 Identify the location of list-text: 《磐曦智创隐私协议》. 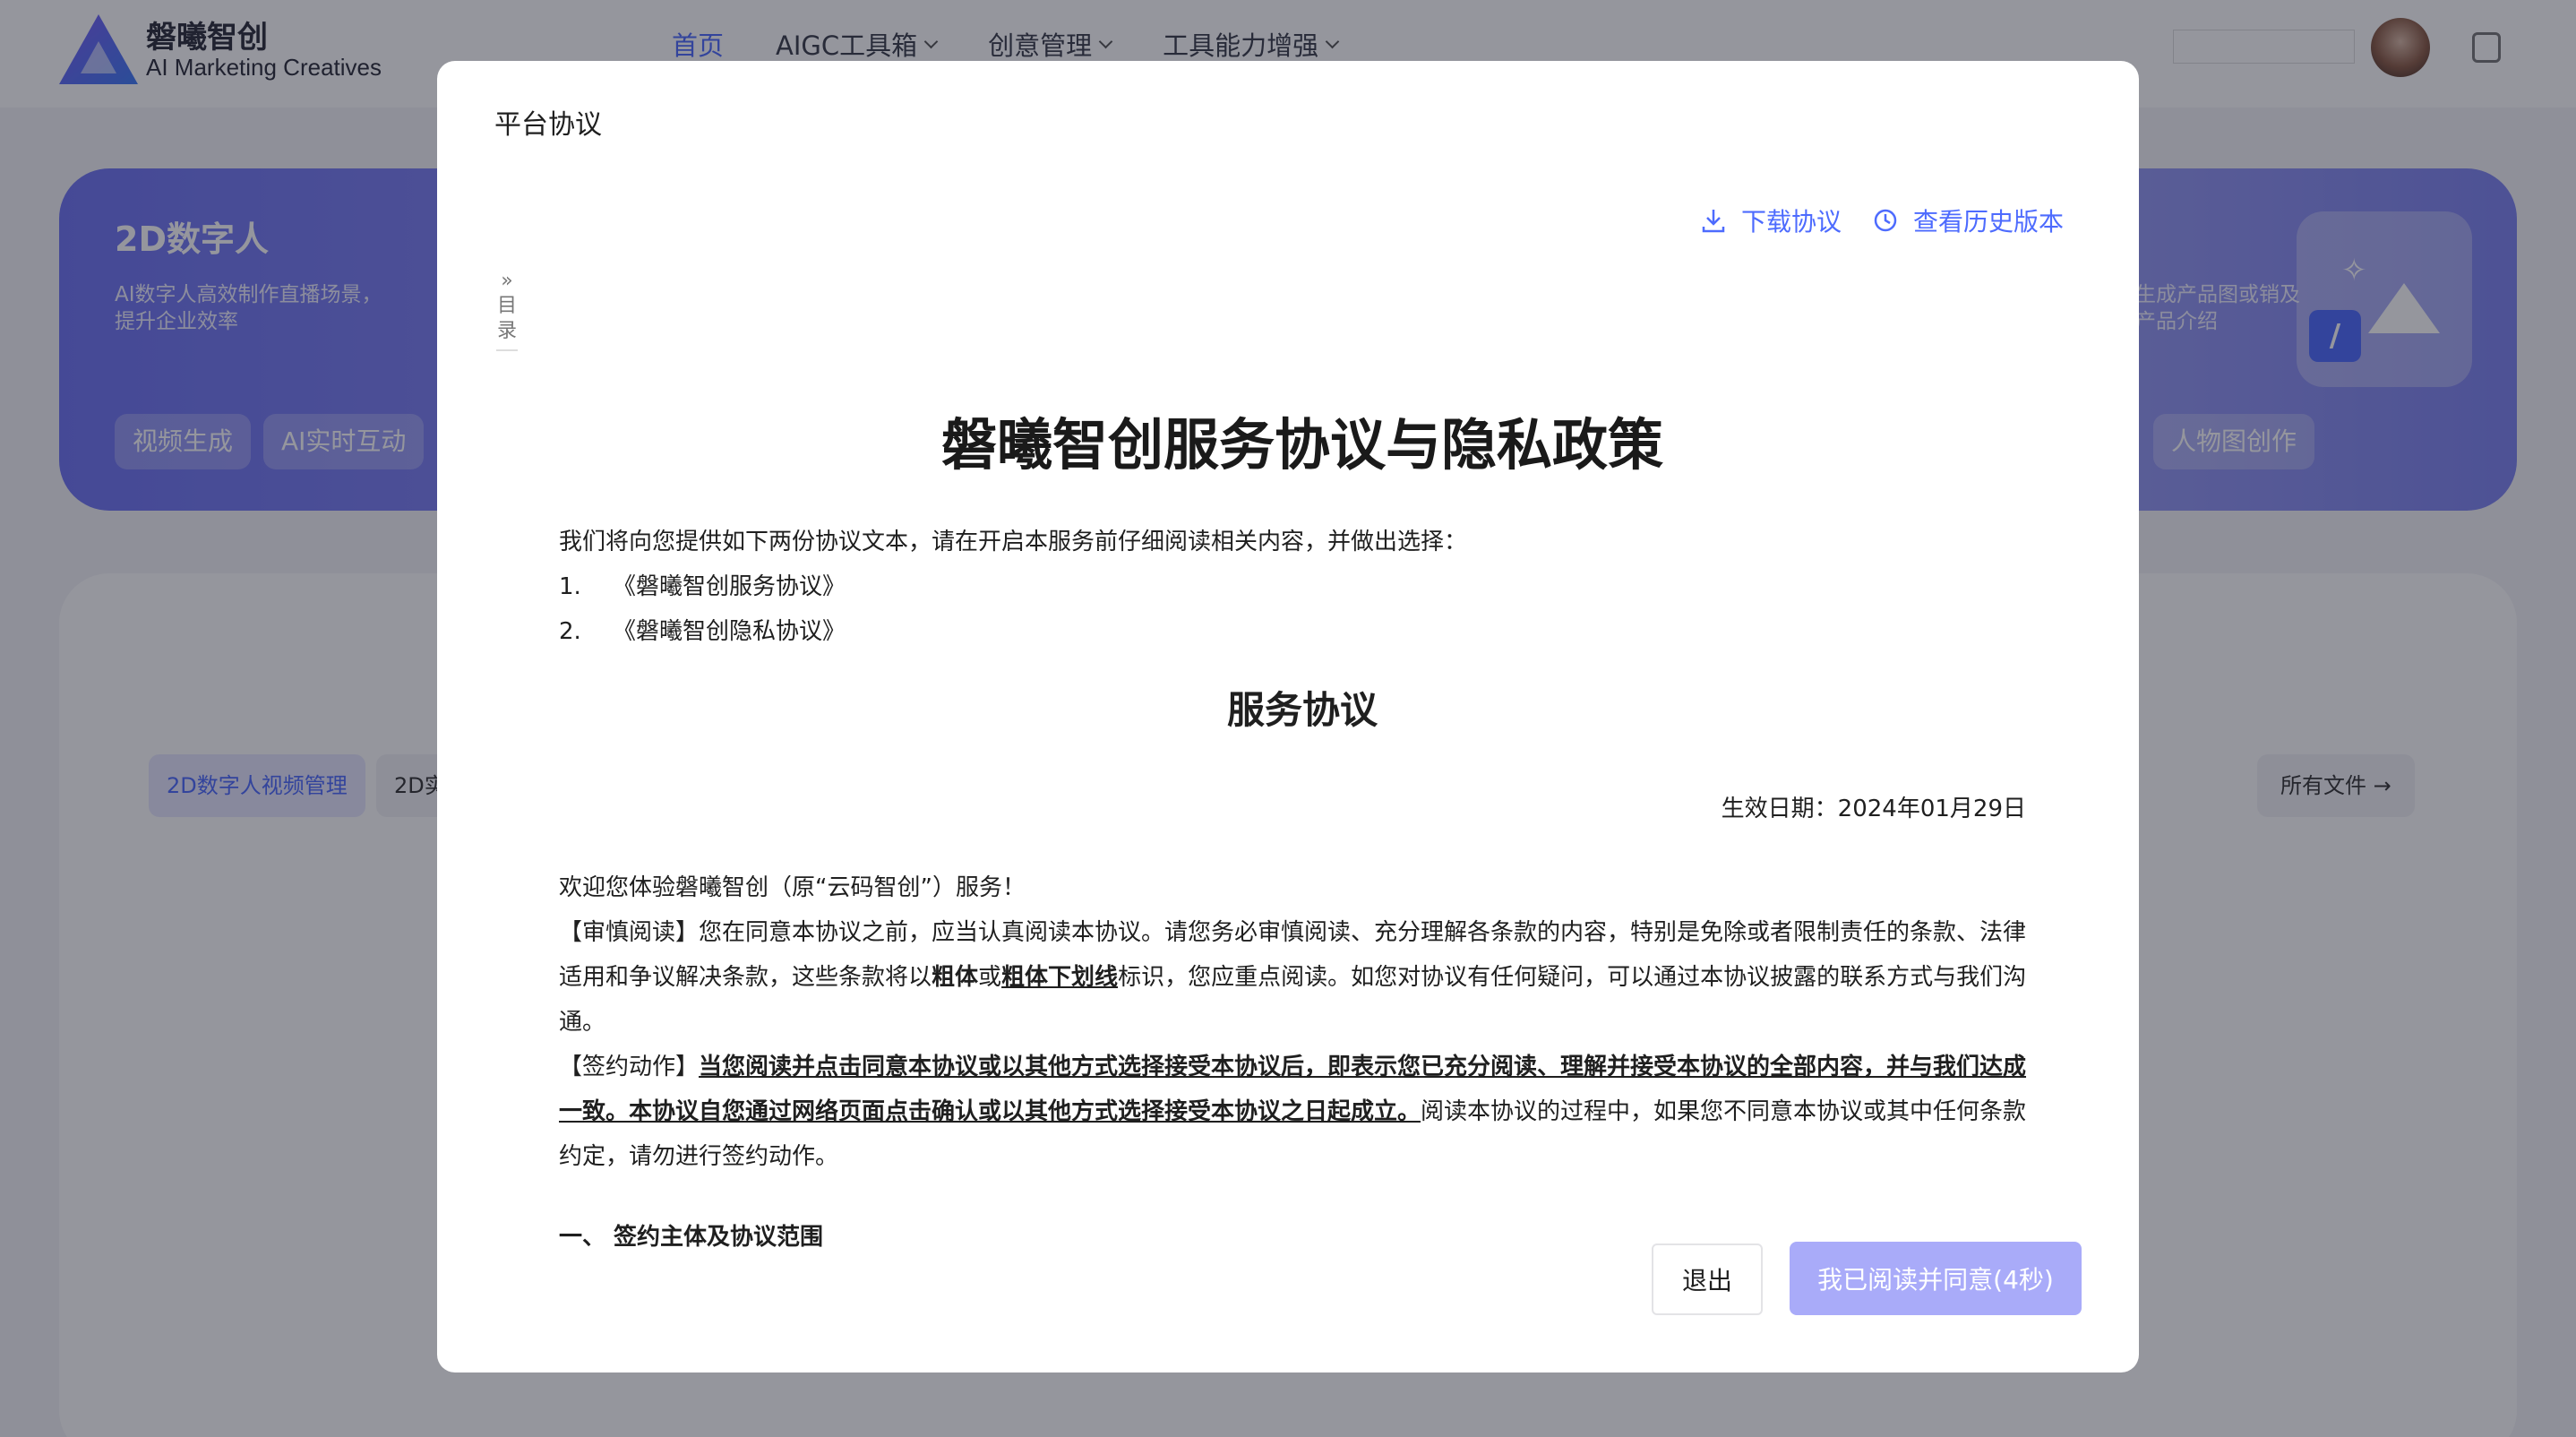
(729, 631).